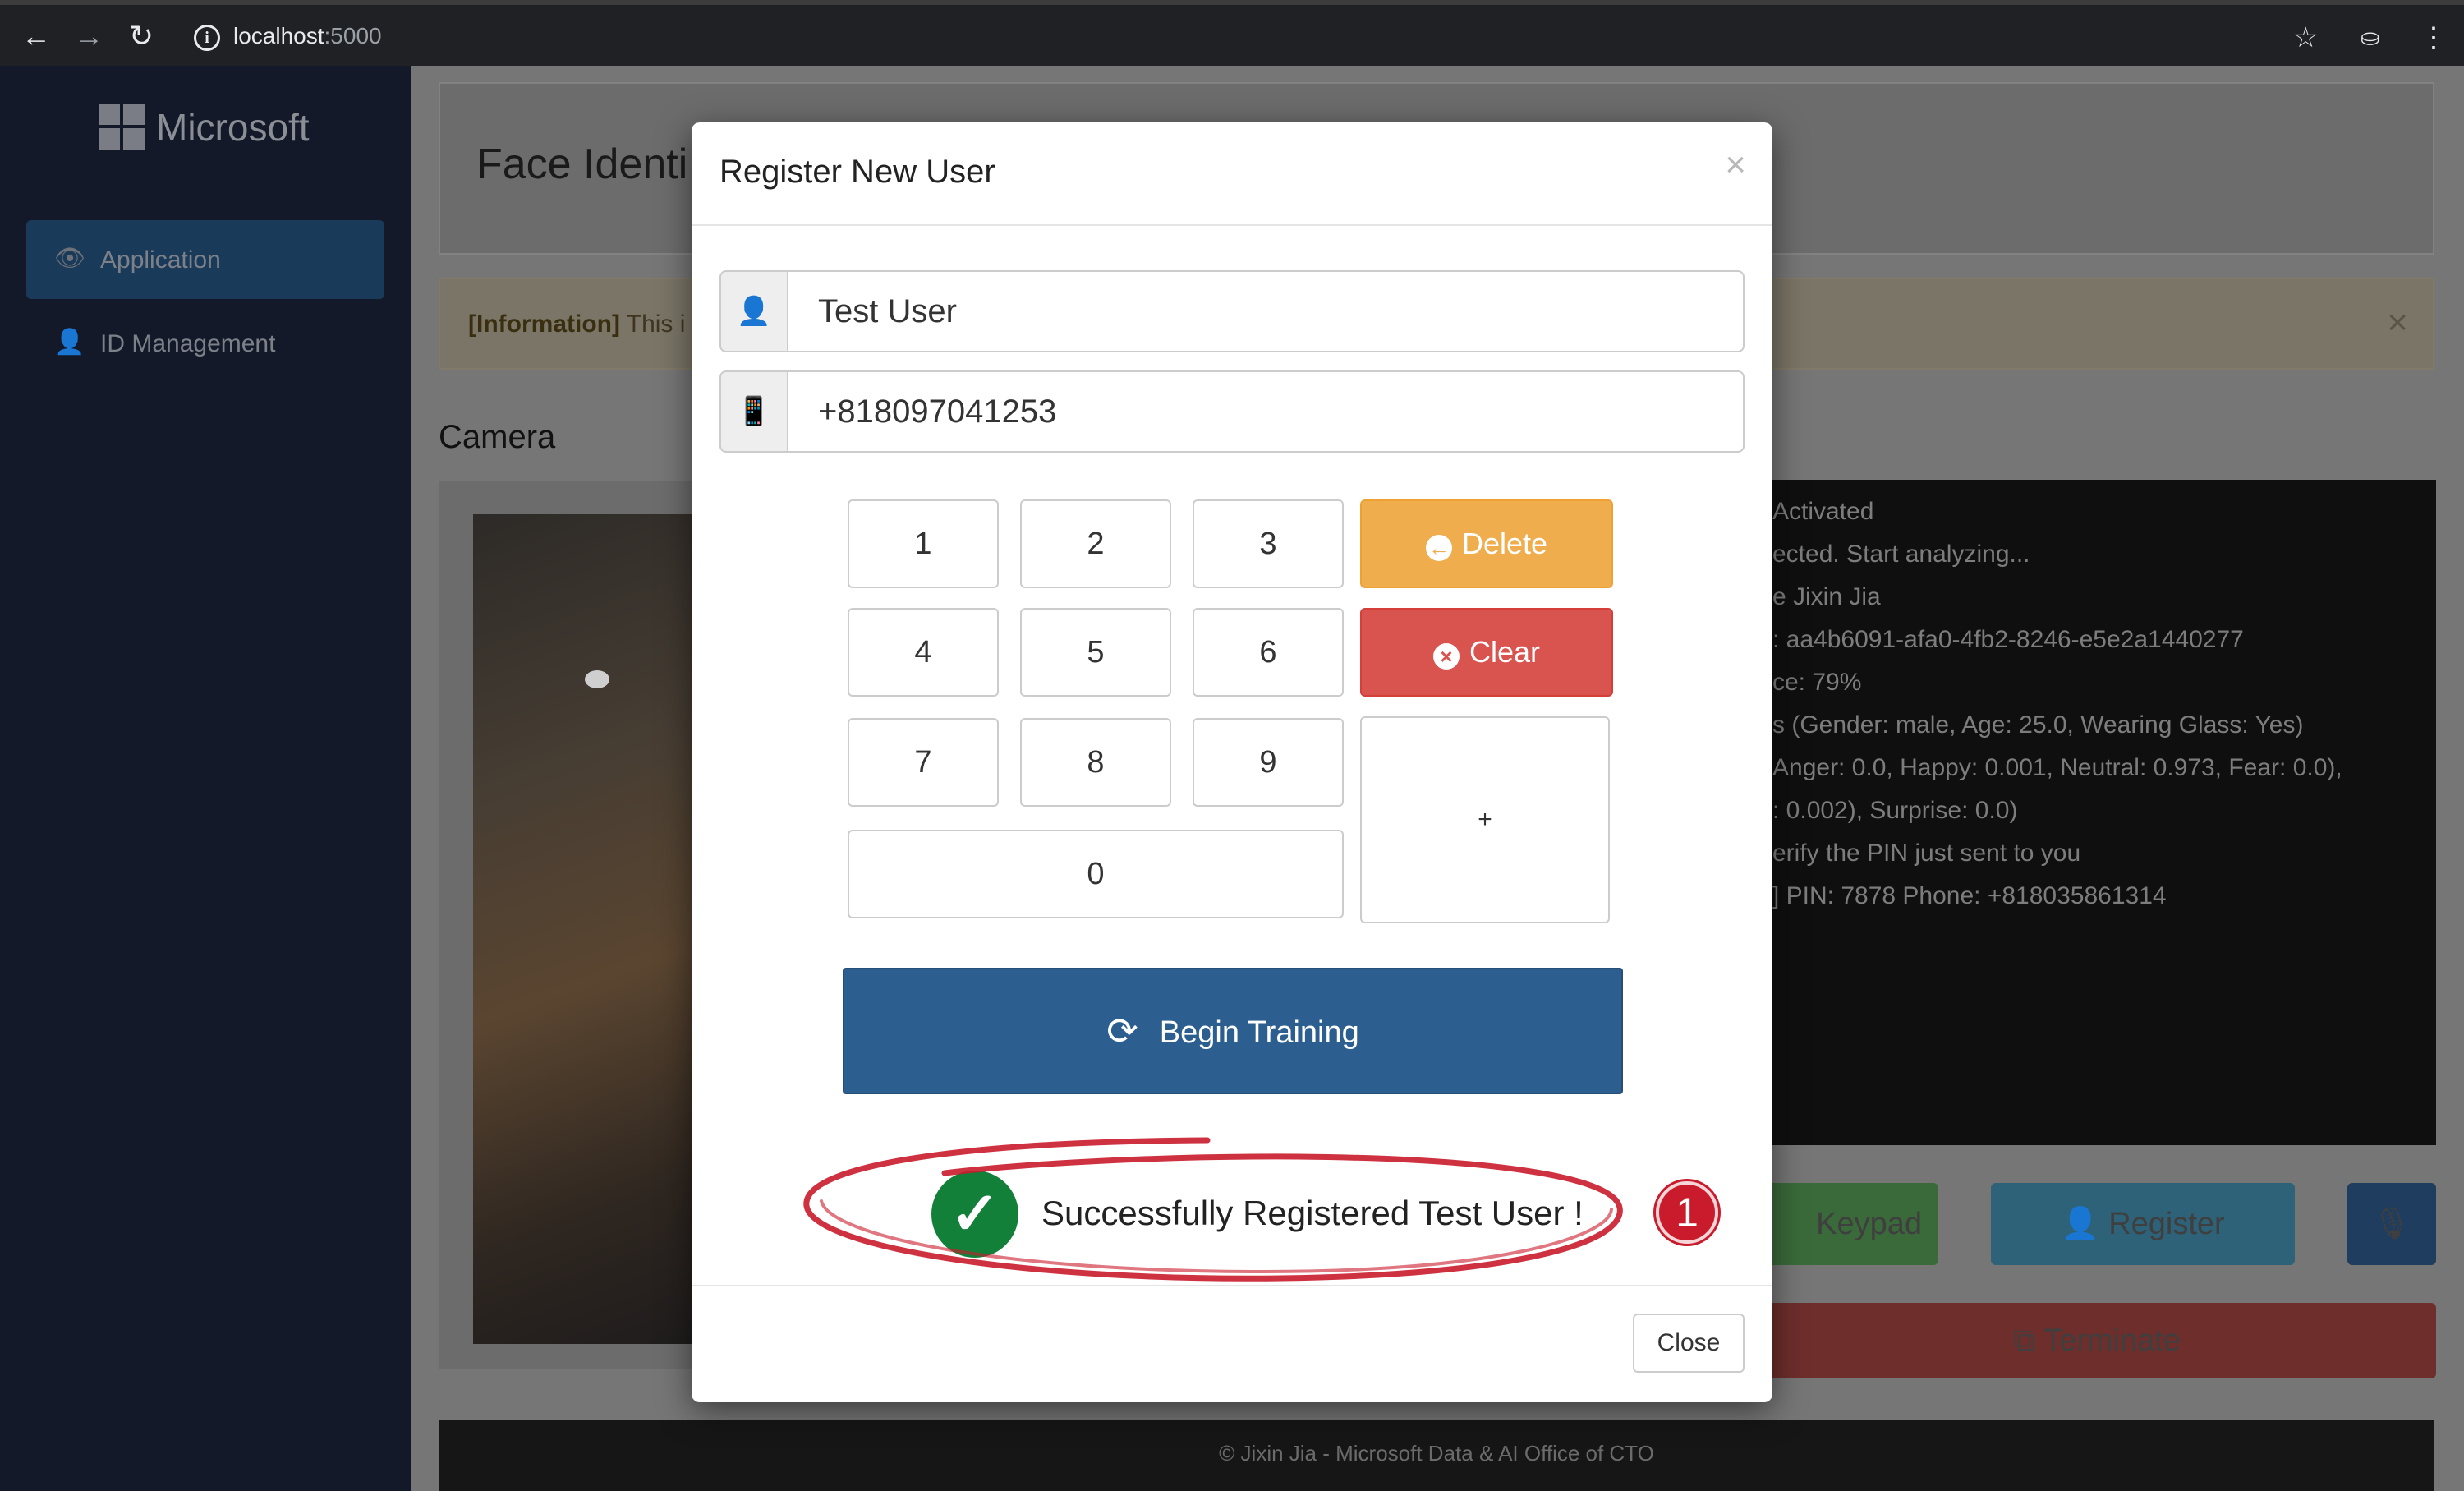  What do you see at coordinates (1232, 1285) in the screenshot?
I see `modal-footer-divider` at bounding box center [1232, 1285].